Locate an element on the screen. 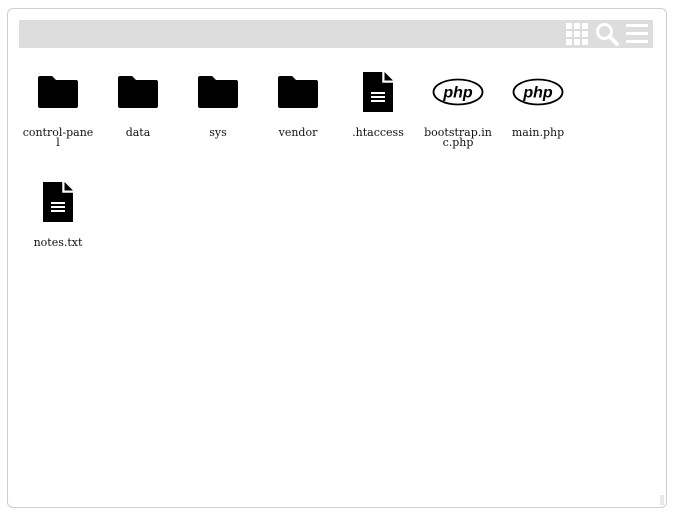 The image size is (676, 518). file-item-data: data is located at coordinates (138, 117).